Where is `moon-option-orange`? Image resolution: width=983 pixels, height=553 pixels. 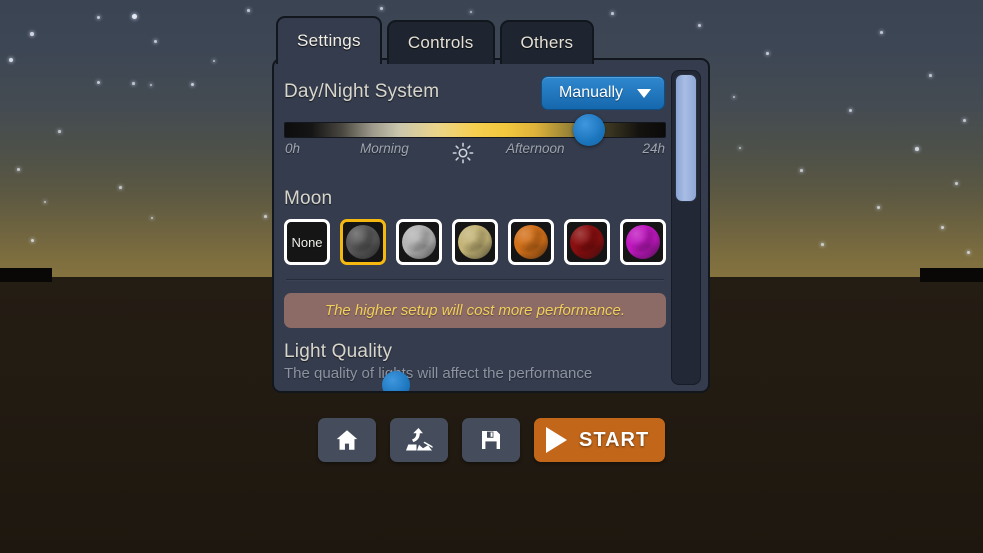 moon-option-orange is located at coordinates (531, 242).